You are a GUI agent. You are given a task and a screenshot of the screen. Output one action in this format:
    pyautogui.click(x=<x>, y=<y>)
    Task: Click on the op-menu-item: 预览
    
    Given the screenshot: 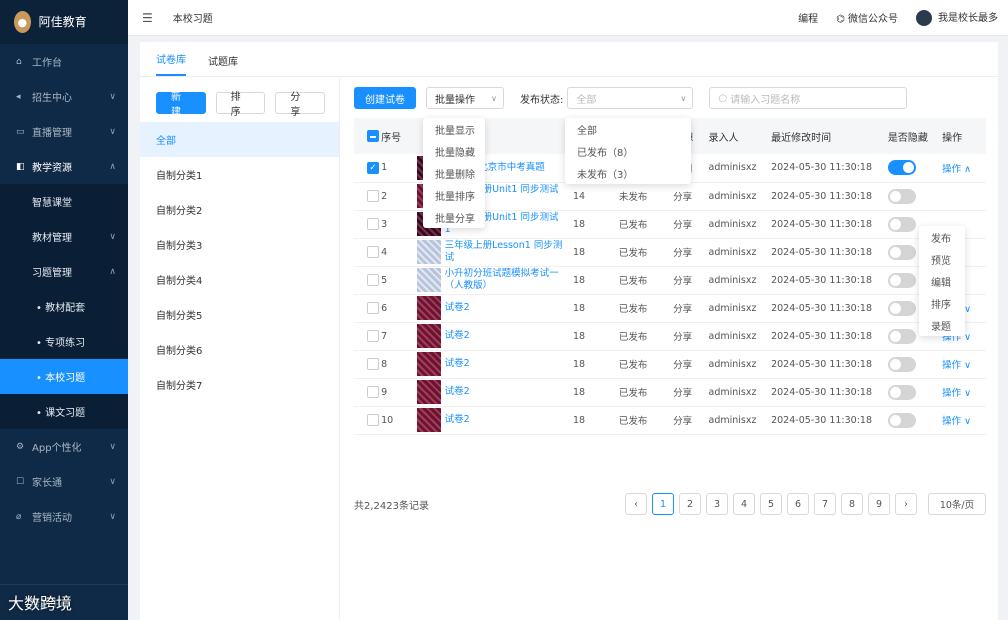 What is the action you would take?
    pyautogui.click(x=942, y=259)
    